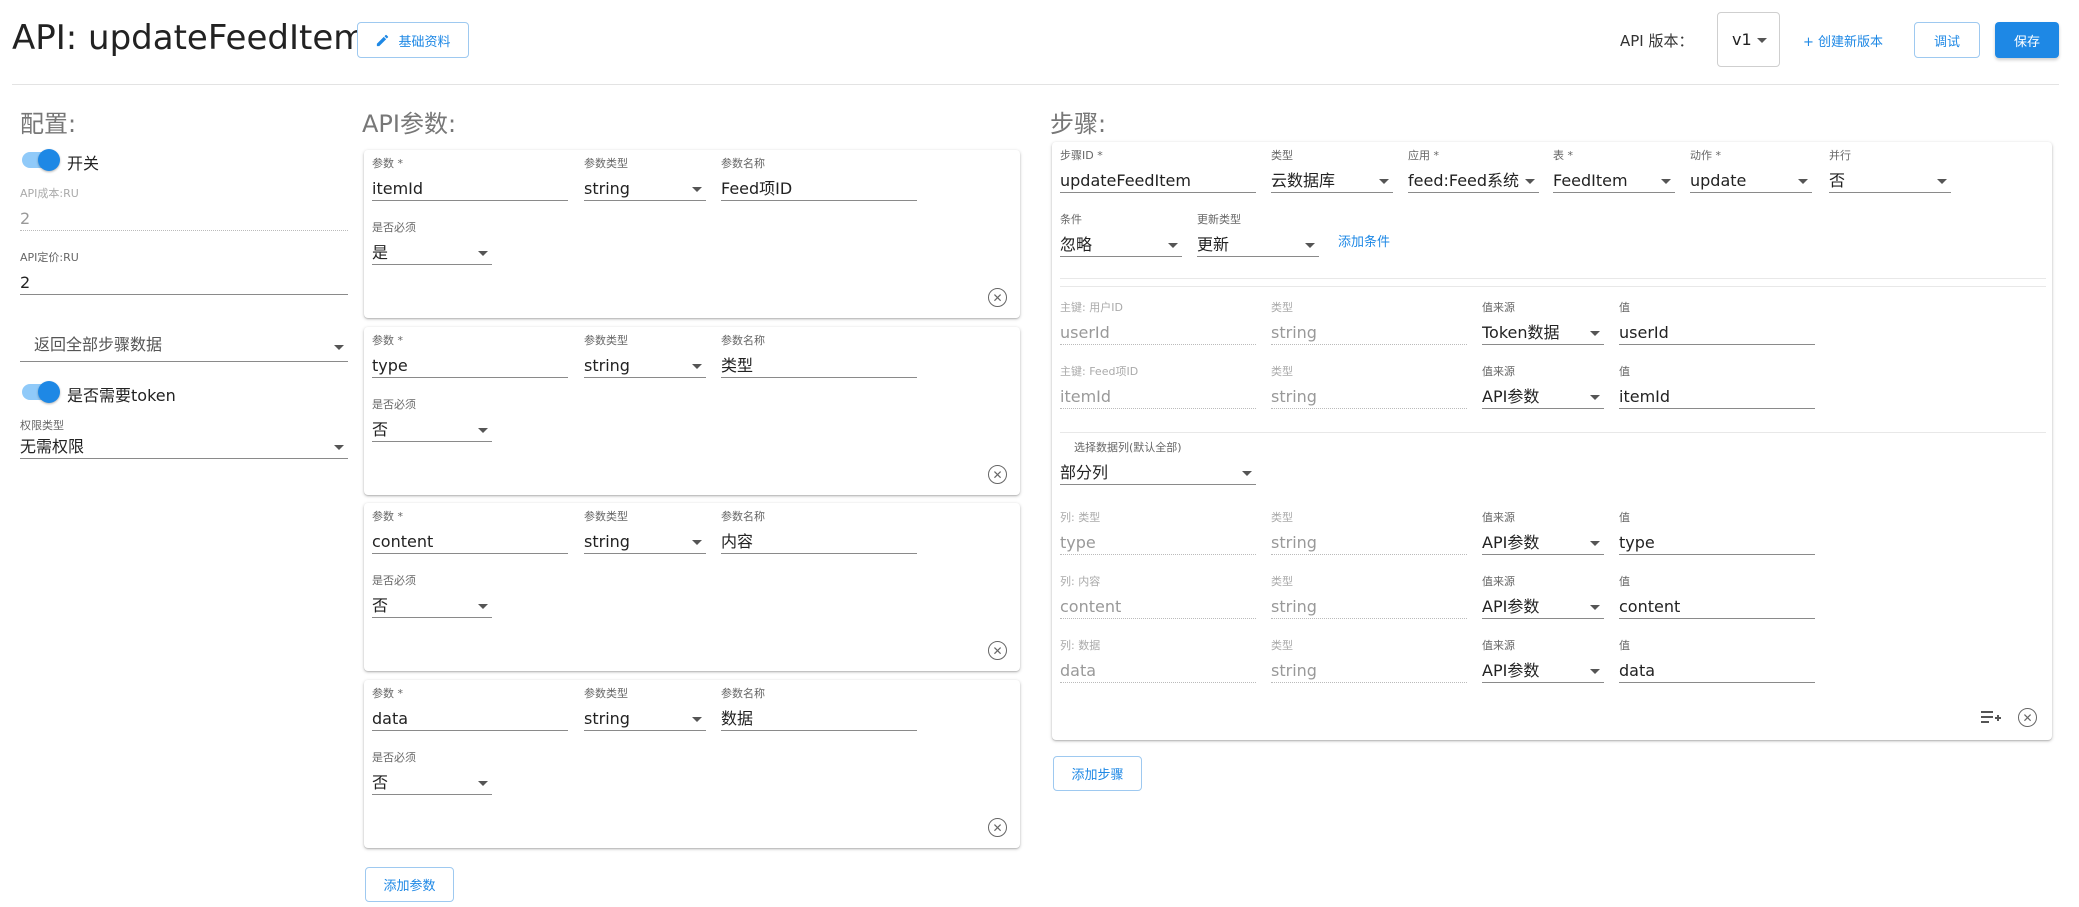  Describe the element at coordinates (48, 124) in the screenshot. I see `config-title: 配置:` at that location.